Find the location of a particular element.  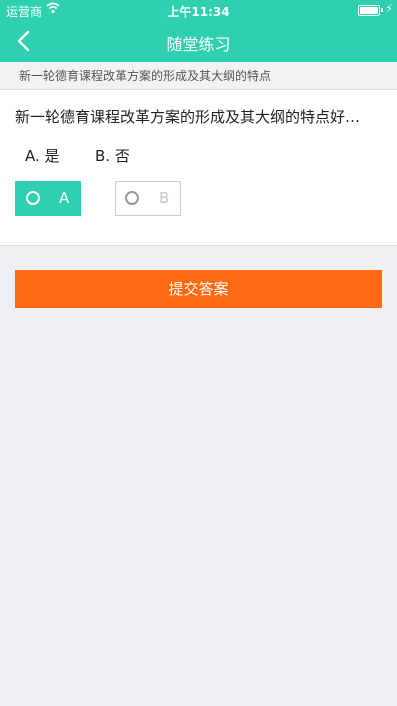

option-b-label: 否 is located at coordinates (122, 156).